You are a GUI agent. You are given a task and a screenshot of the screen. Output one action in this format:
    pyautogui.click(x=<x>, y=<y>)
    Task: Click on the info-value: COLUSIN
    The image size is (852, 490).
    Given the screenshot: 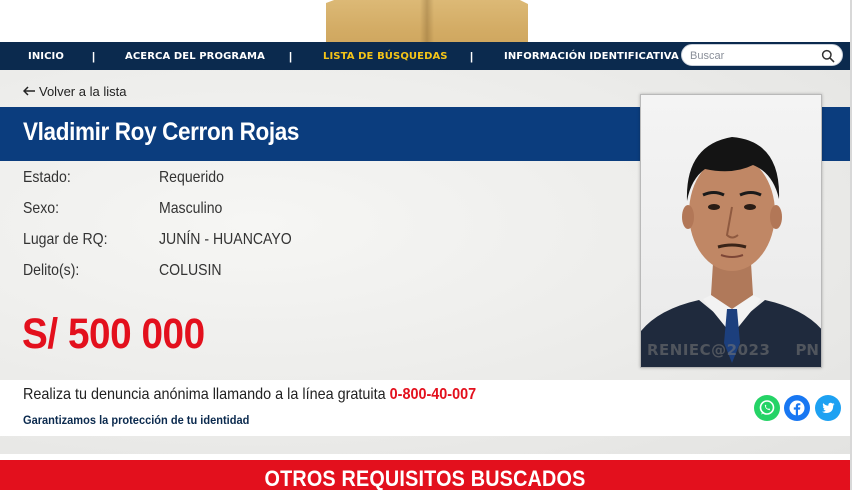 What is the action you would take?
    pyautogui.click(x=190, y=270)
    